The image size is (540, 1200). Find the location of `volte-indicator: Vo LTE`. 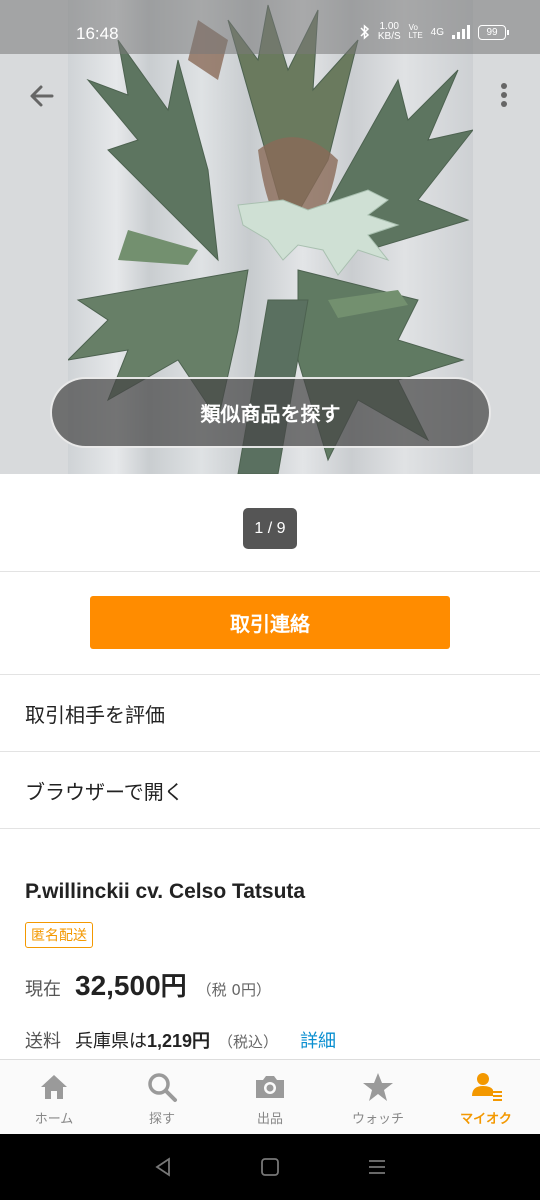

volte-indicator: Vo LTE is located at coordinates (415, 31).